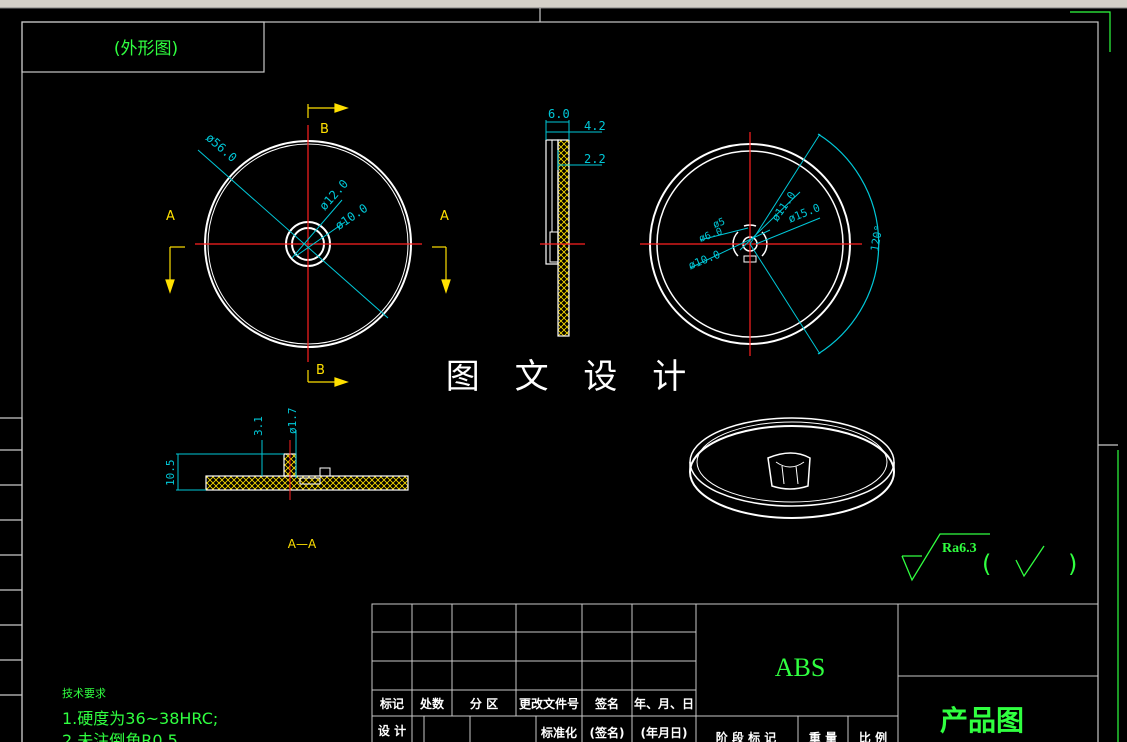  What do you see at coordinates (664, 703) in the screenshot?
I see `svg-text: 年、月、日` at bounding box center [664, 703].